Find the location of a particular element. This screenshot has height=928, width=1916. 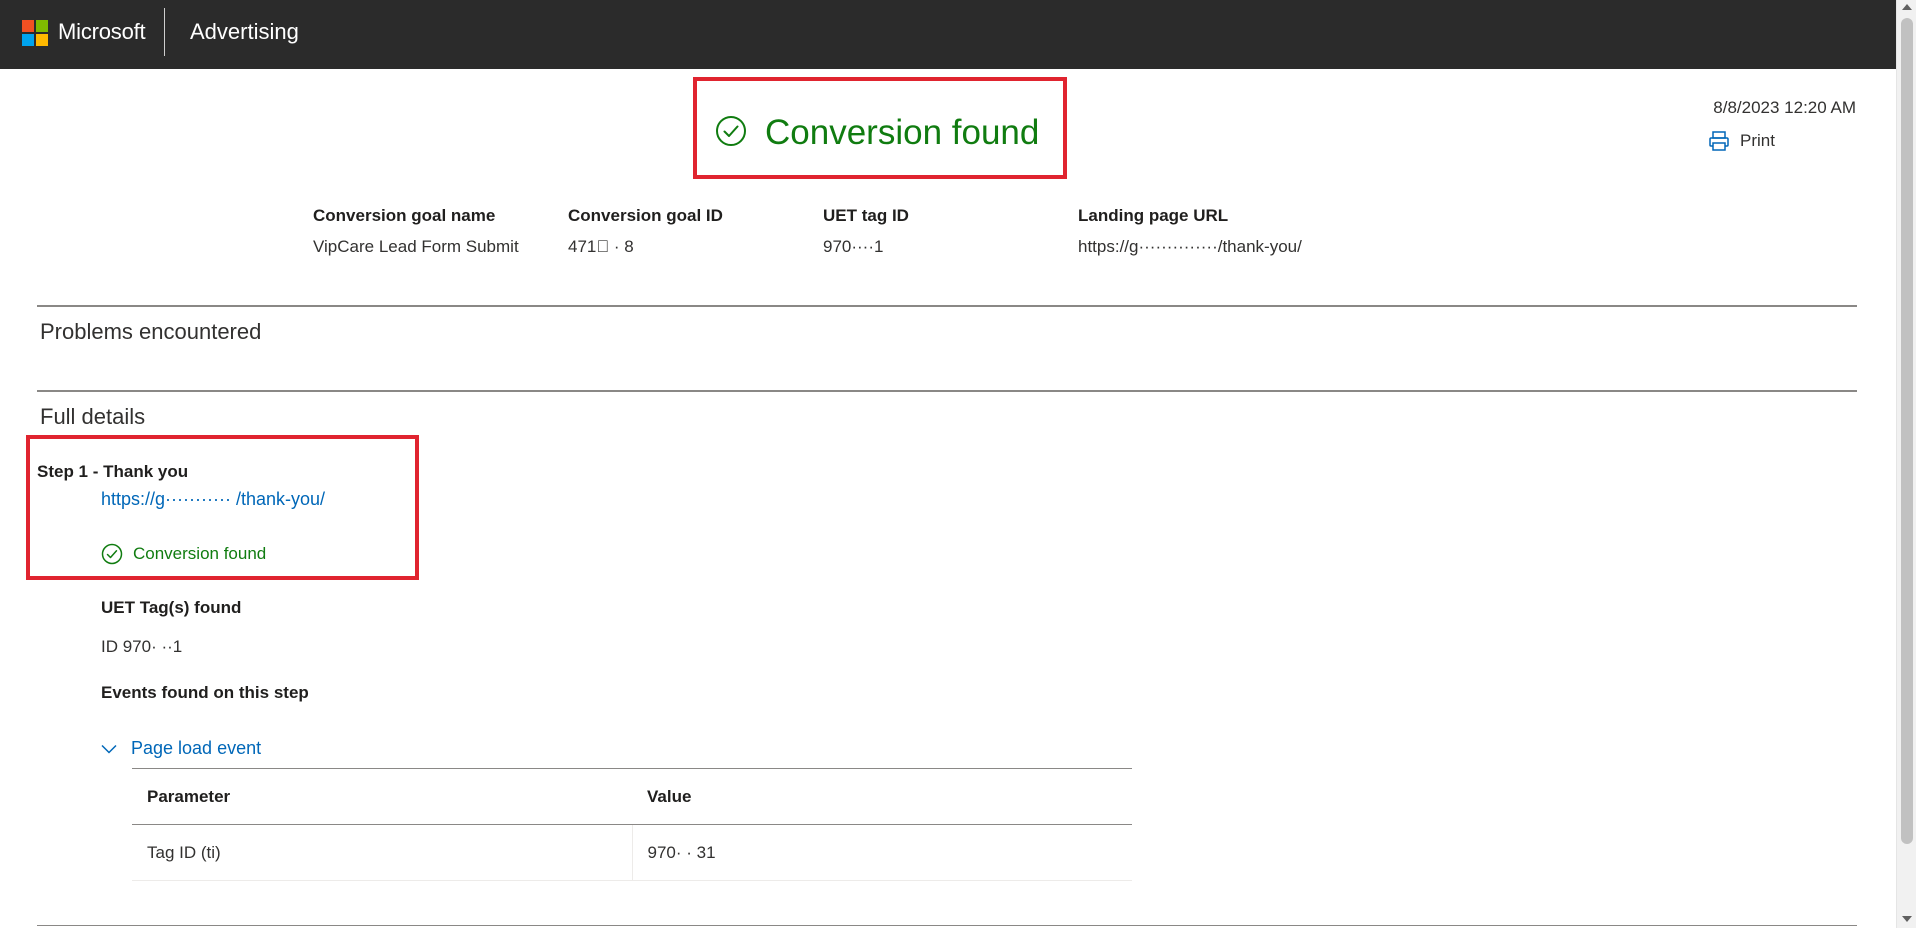

page-load-event-label: Page load event is located at coordinates (196, 748).